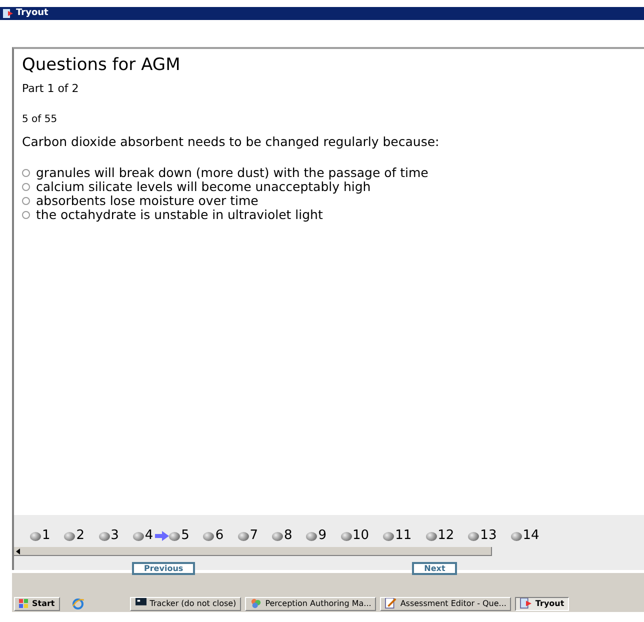 This screenshot has height=622, width=644. What do you see at coordinates (46, 536) in the screenshot?
I see `question-number: 1` at bounding box center [46, 536].